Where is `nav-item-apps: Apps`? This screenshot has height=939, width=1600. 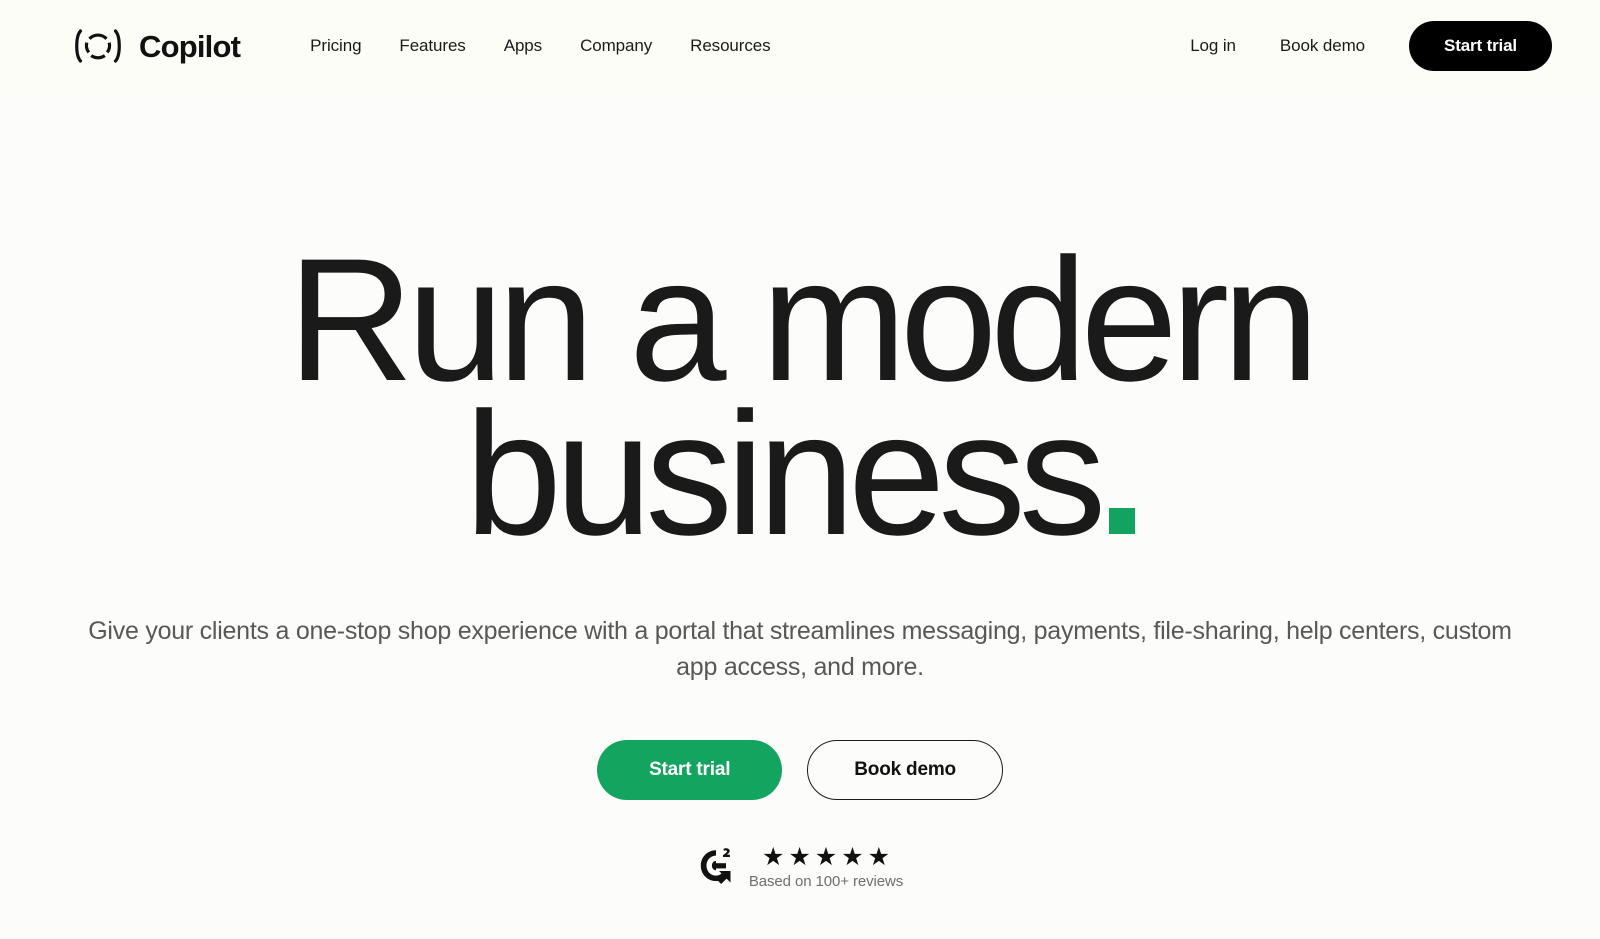 nav-item-apps: Apps is located at coordinates (523, 46).